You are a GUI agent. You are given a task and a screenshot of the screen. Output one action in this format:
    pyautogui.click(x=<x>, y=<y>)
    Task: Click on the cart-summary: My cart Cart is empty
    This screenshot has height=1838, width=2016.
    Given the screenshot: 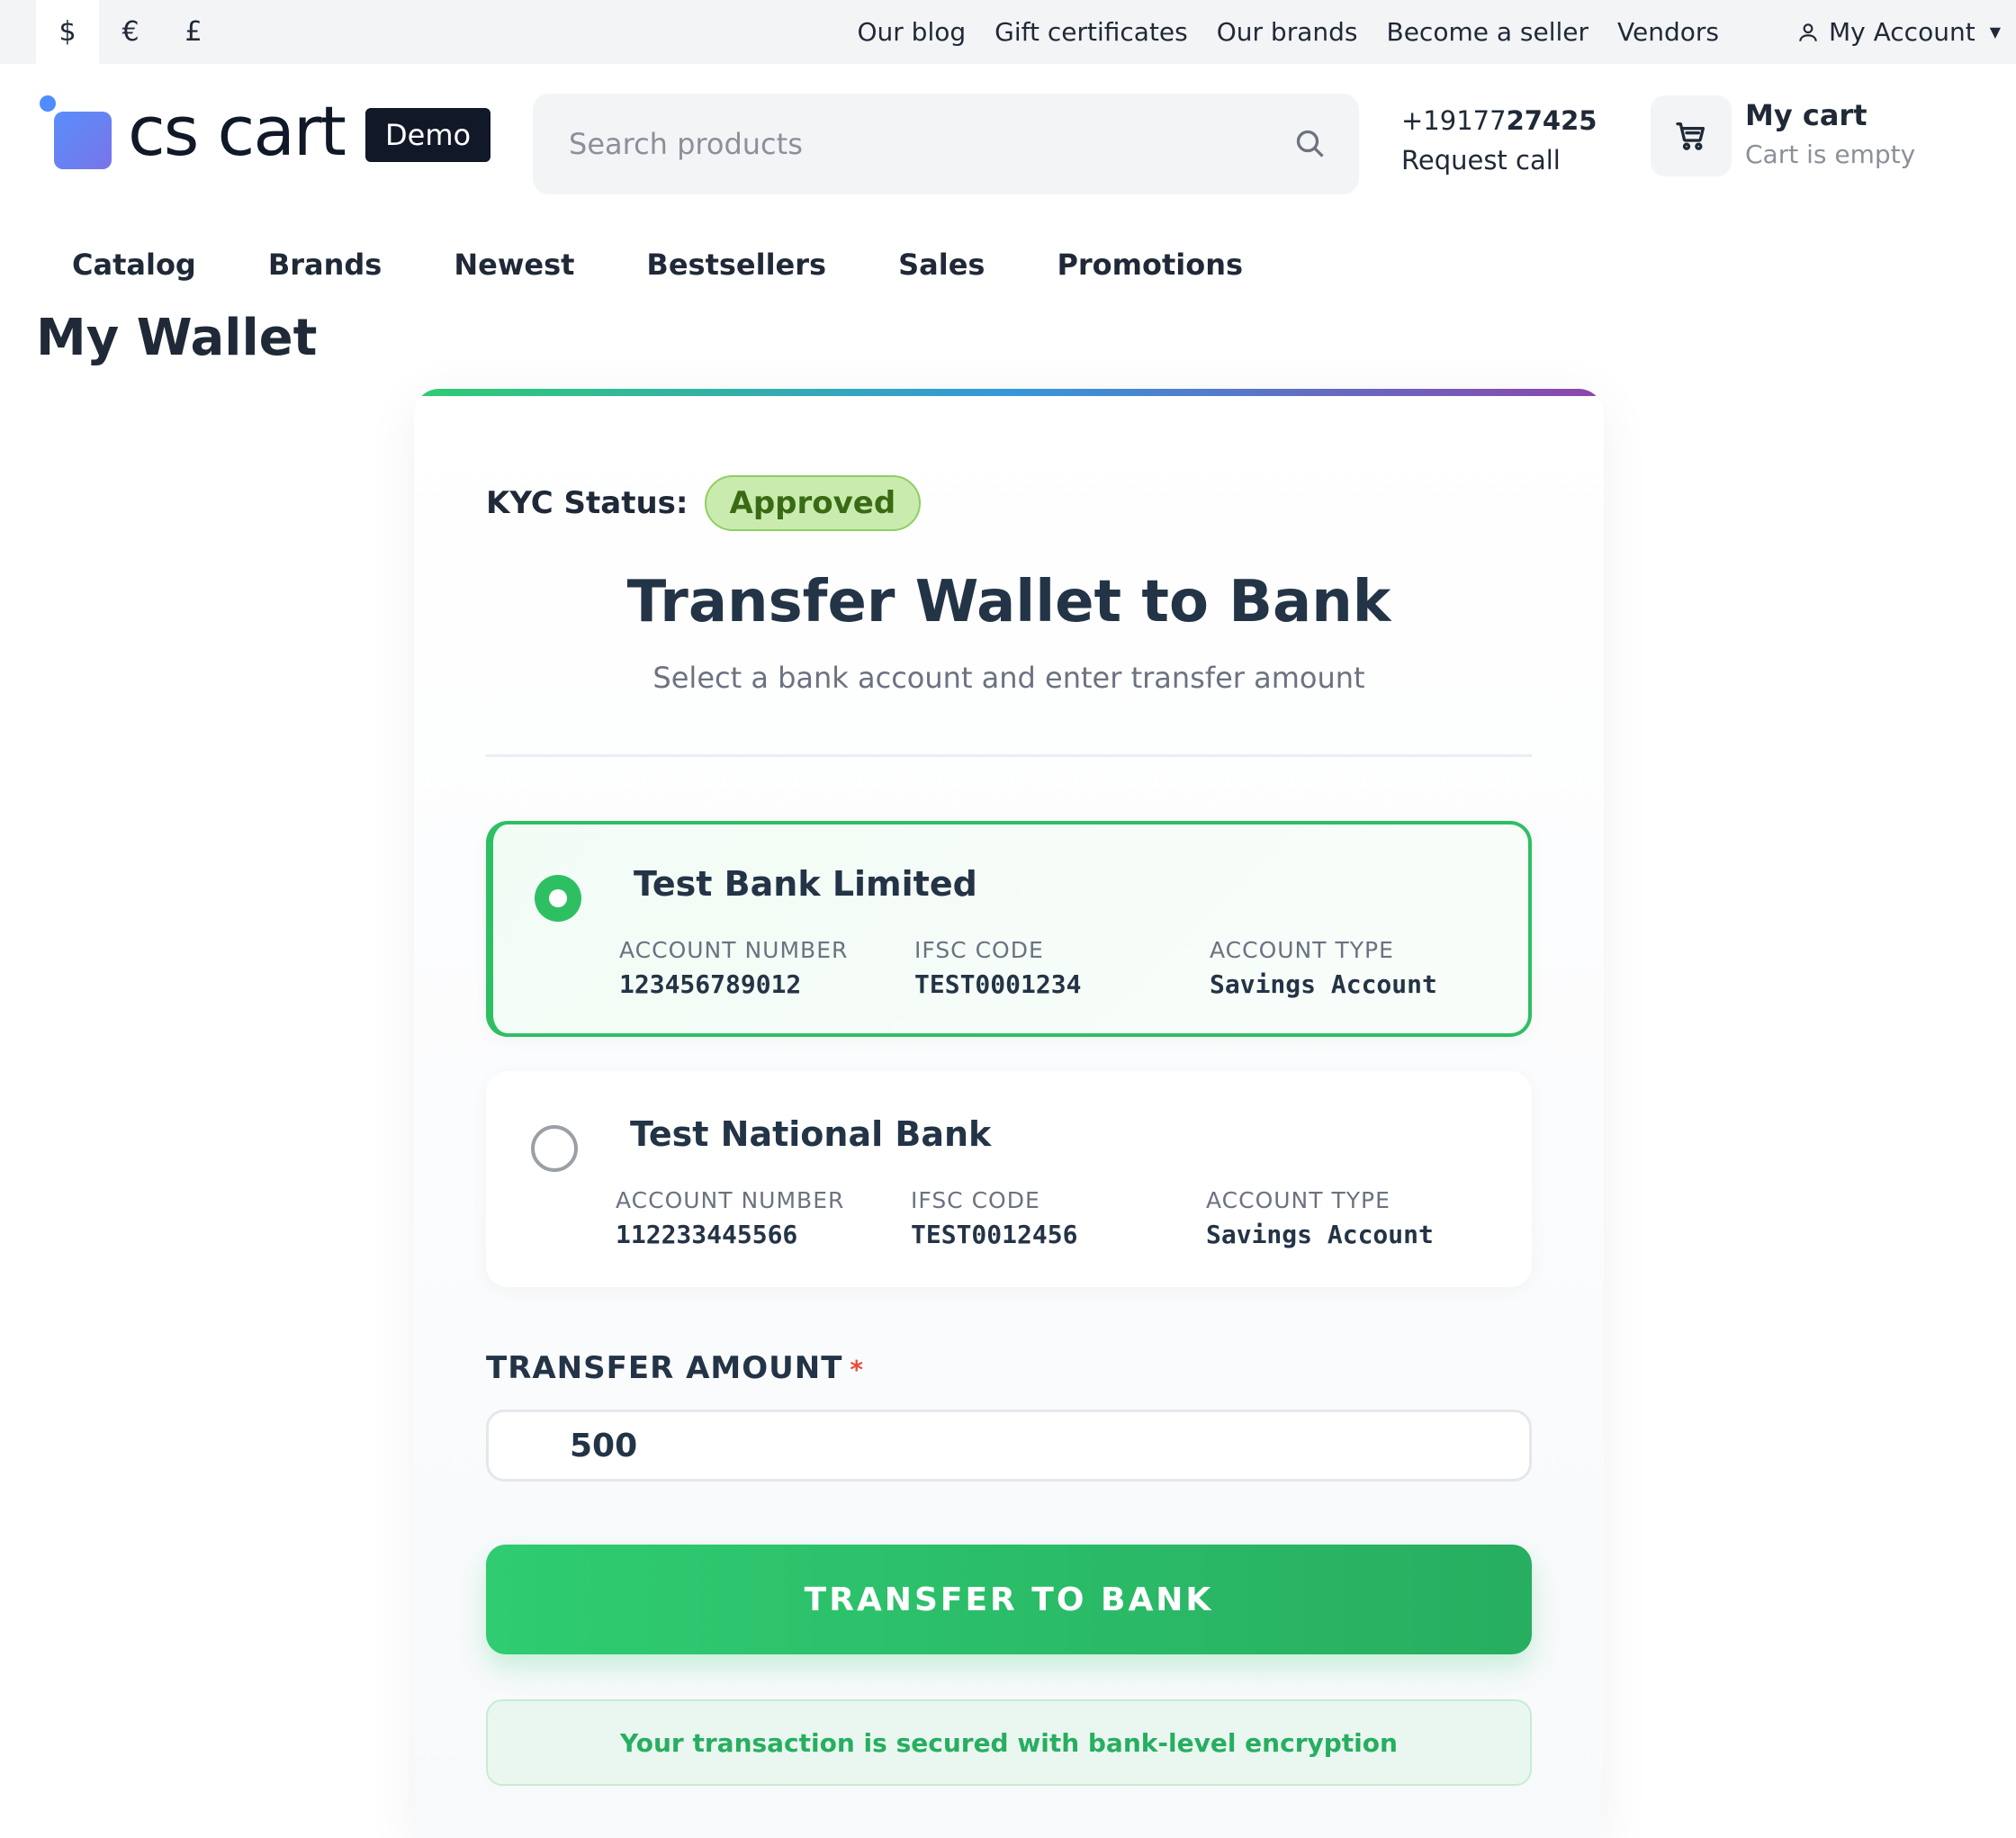 What is the action you would take?
    pyautogui.click(x=1830, y=135)
    